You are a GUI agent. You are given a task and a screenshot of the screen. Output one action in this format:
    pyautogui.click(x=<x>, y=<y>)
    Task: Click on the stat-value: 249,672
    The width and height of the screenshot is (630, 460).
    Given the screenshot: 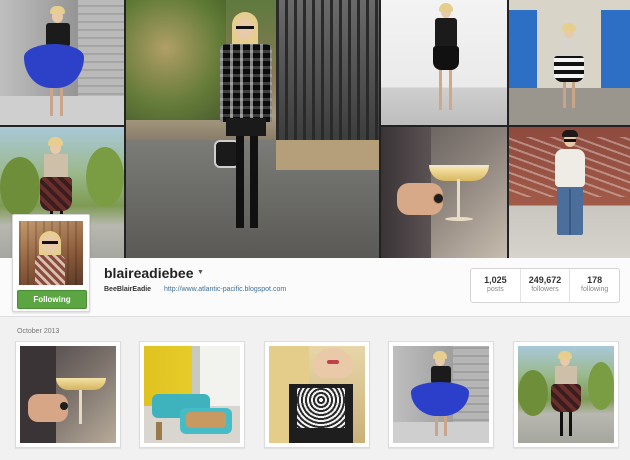 What is the action you would take?
    pyautogui.click(x=545, y=280)
    